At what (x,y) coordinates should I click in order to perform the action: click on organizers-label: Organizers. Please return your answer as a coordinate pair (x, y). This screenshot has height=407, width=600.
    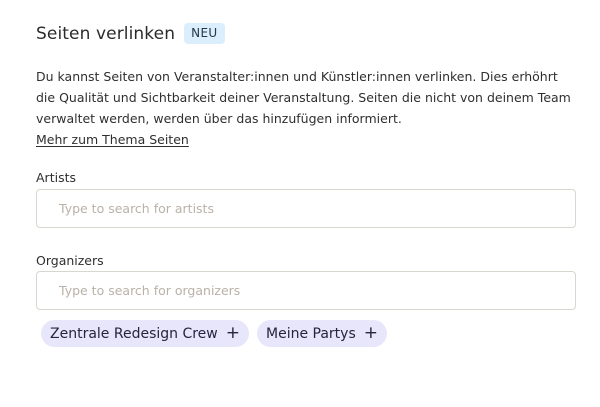
    Looking at the image, I should click on (70, 260).